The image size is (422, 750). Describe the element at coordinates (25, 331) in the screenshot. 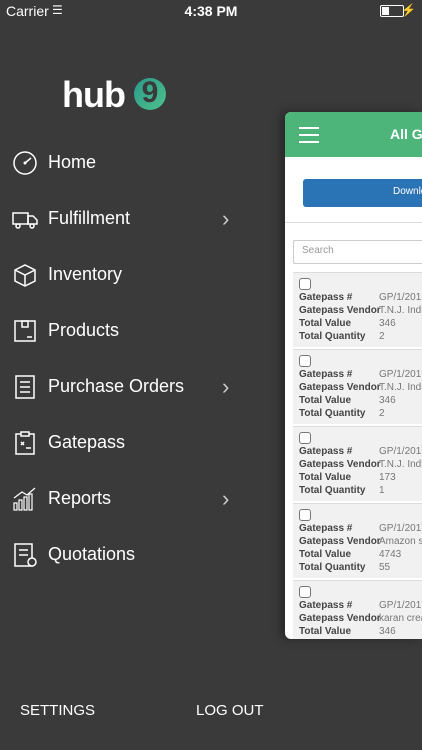

I see `product-box-icon` at that location.